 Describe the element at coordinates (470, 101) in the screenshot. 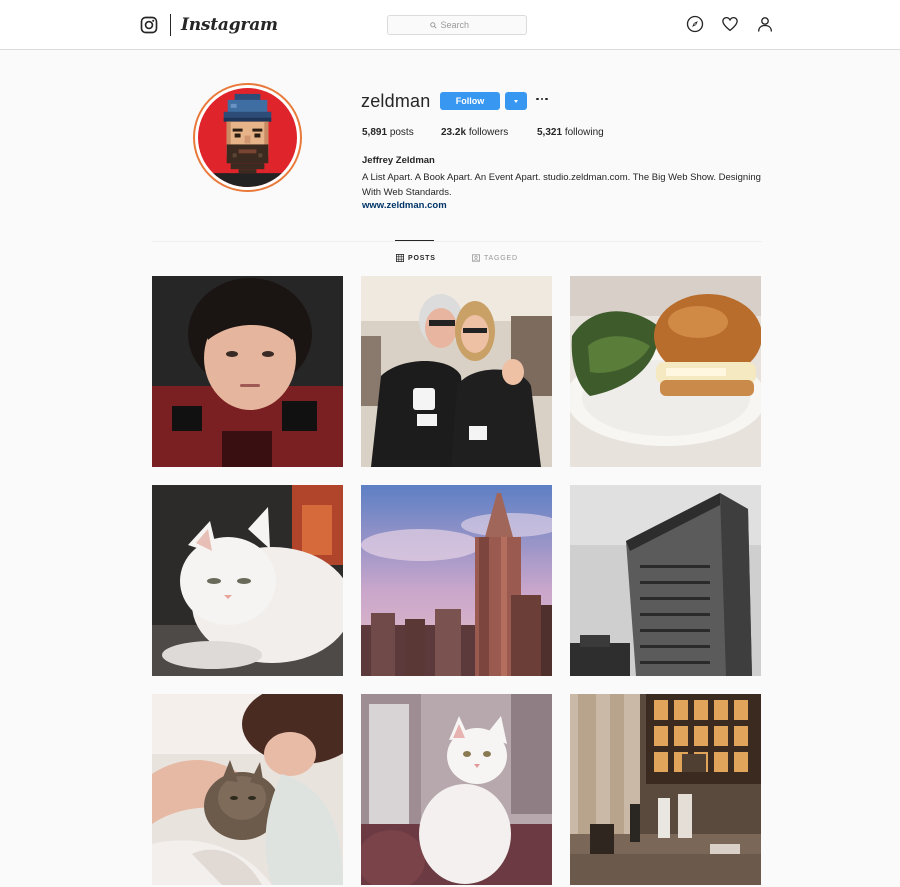

I see `follow-button: Follow` at that location.